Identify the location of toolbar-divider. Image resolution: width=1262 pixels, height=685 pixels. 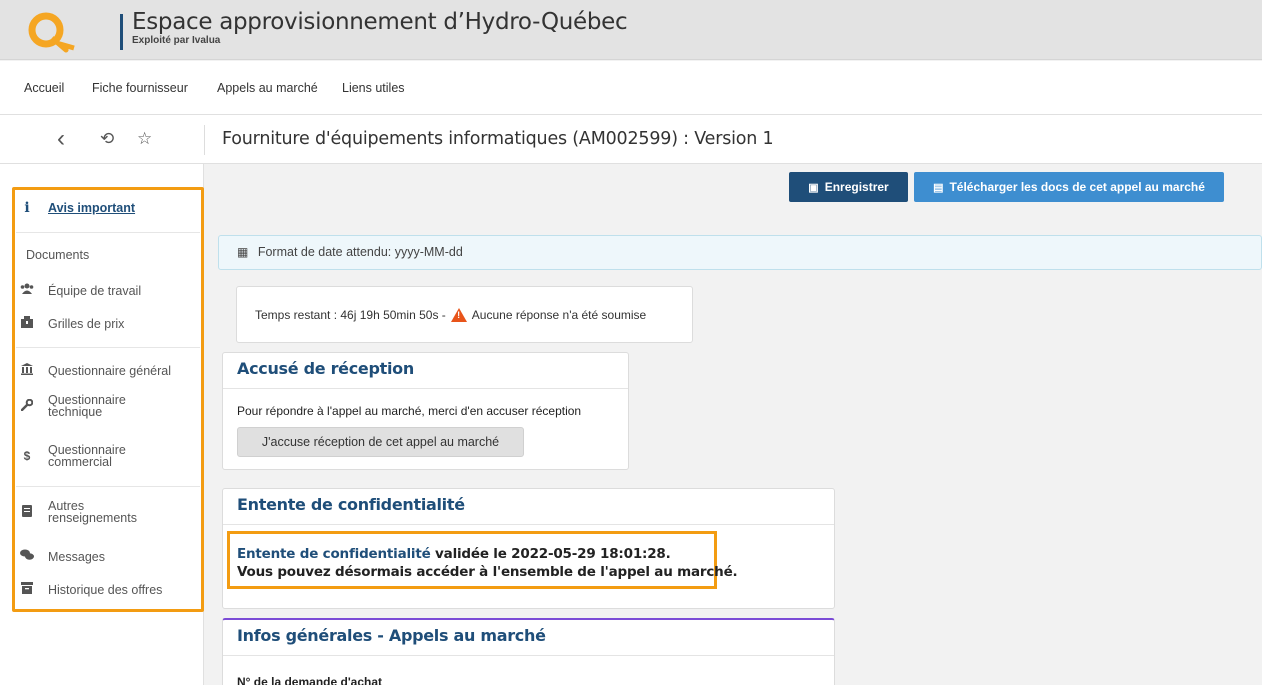
(204, 140).